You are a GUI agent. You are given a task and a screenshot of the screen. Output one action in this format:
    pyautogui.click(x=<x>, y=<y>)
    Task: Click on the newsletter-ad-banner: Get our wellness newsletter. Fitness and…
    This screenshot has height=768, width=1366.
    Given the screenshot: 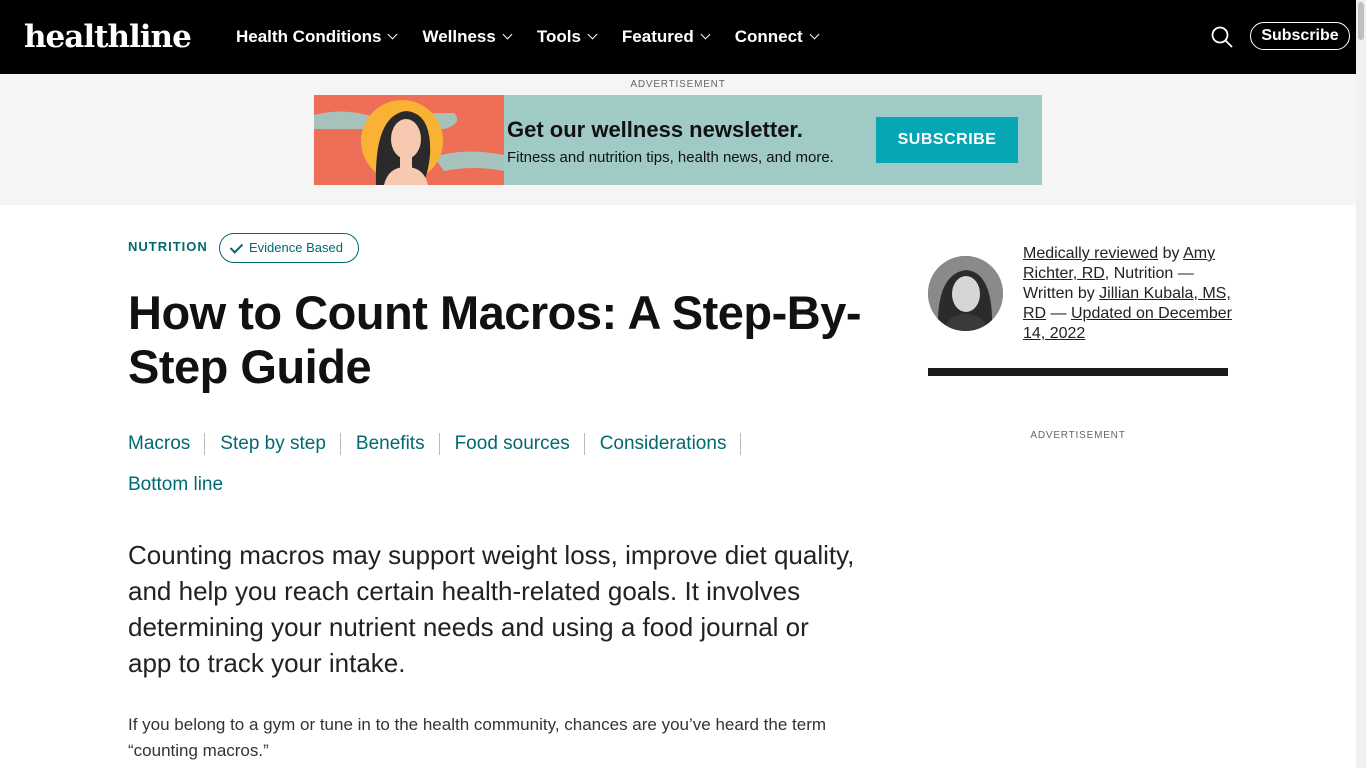 What is the action you would take?
    pyautogui.click(x=678, y=140)
    